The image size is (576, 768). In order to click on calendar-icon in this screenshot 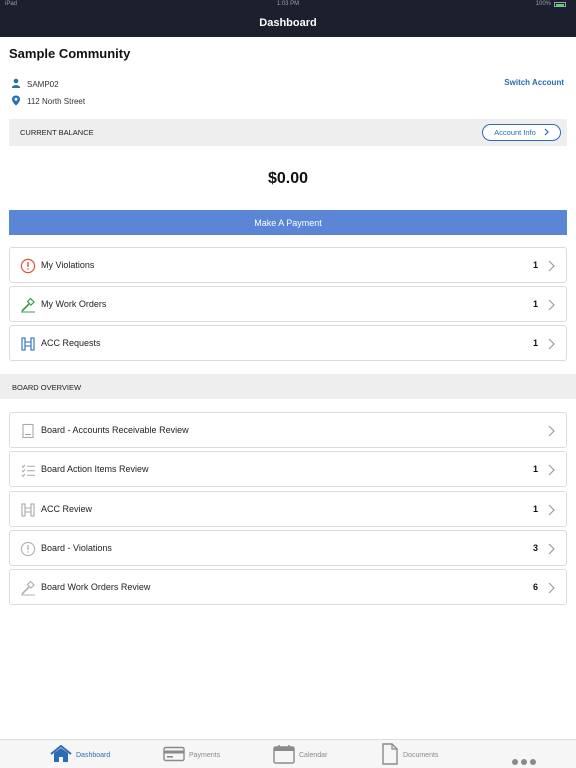, I will do `click(284, 755)`.